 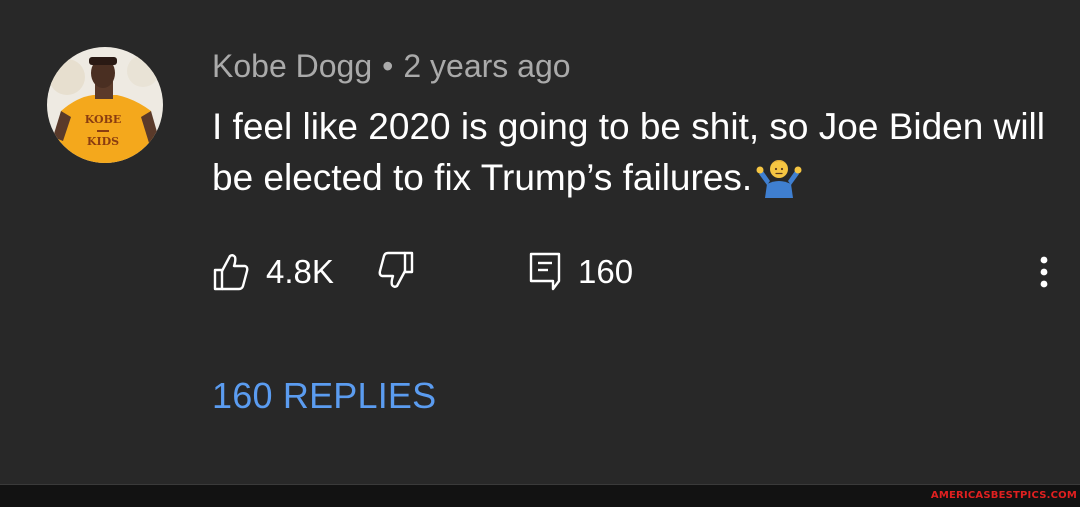 I want to click on svg-text: KIDS, so click(x=103, y=141).